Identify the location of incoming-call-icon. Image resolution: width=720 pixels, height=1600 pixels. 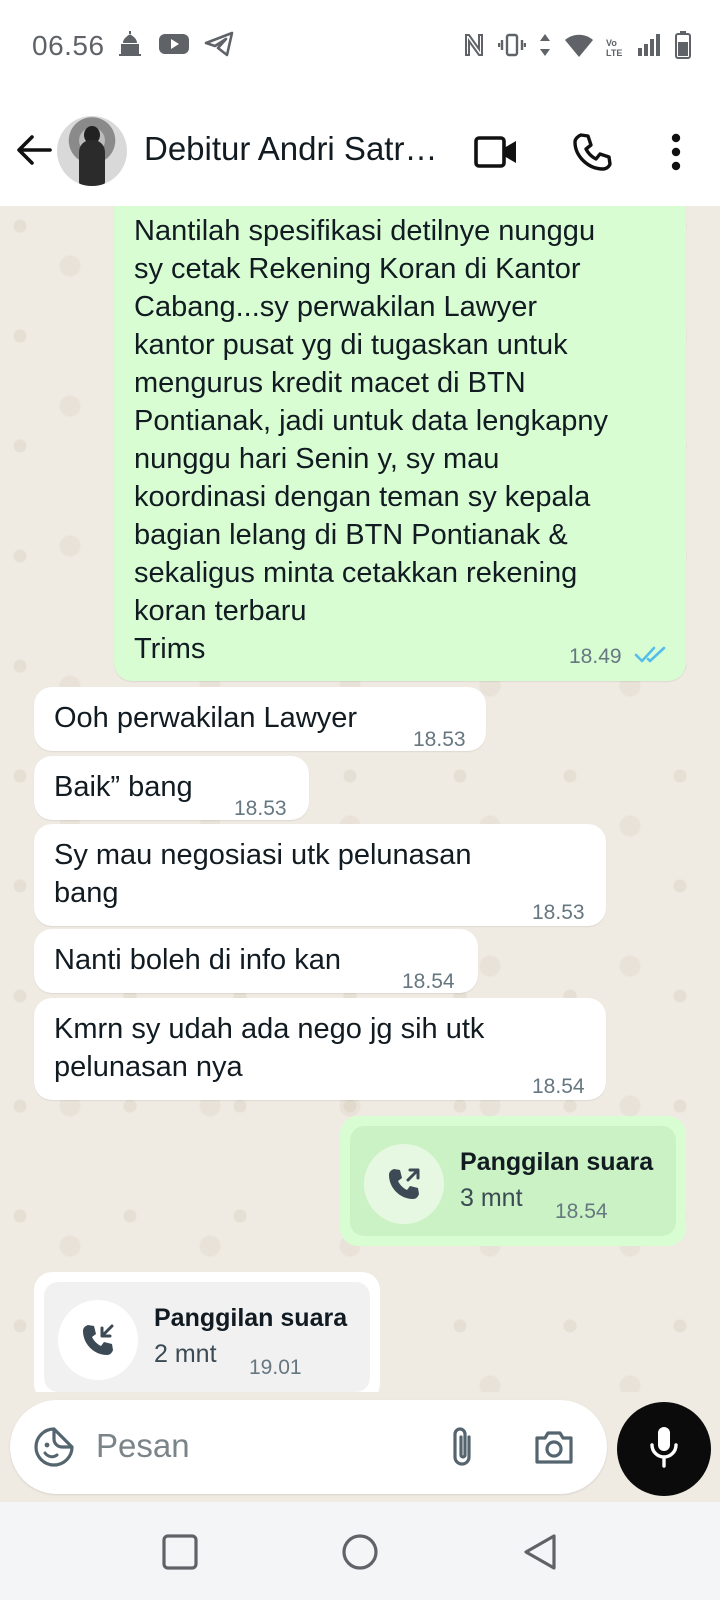
(98, 1340).